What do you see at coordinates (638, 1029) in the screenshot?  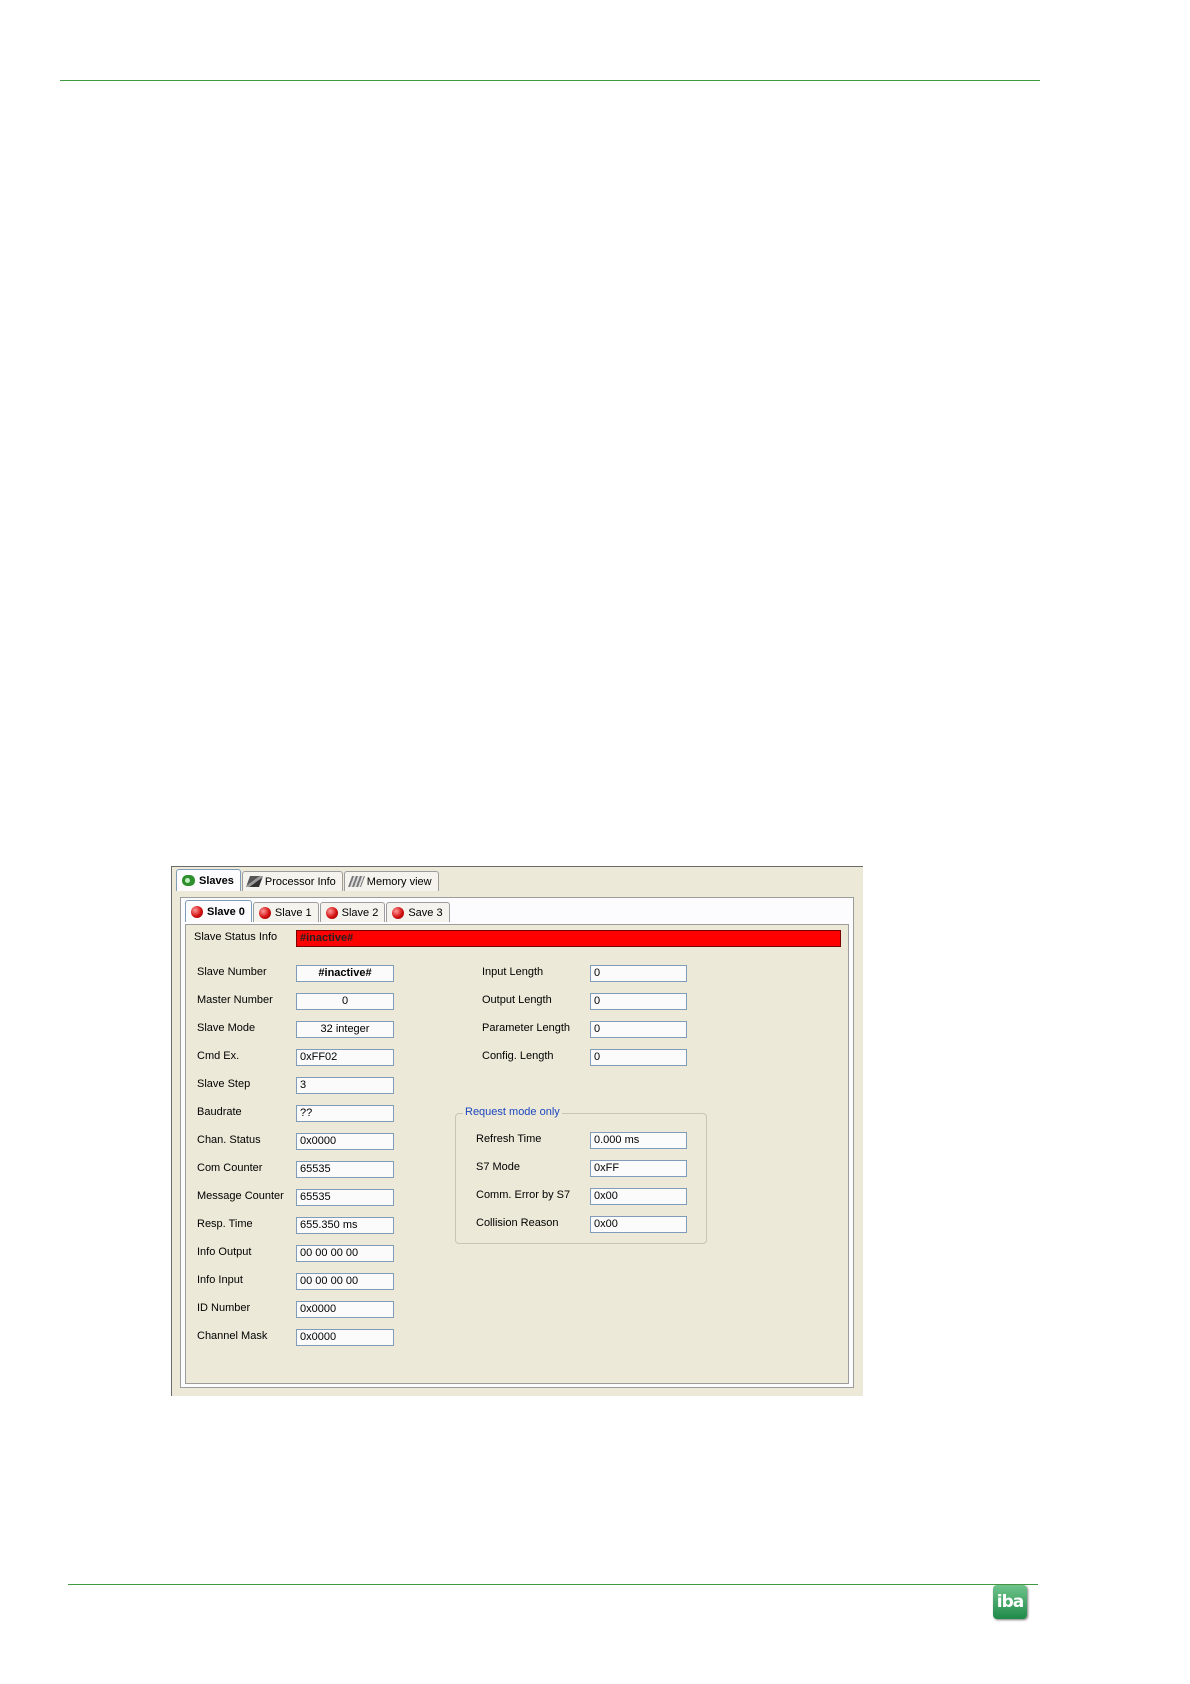 I see `parameter-length-field: 0` at bounding box center [638, 1029].